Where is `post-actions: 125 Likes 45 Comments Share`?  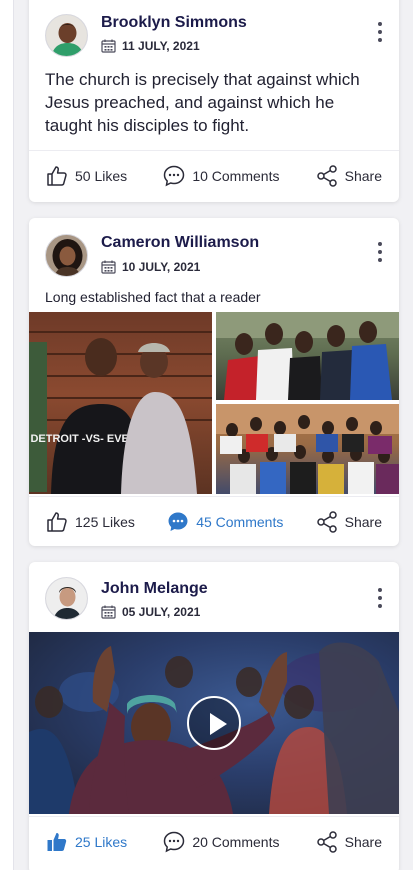 post-actions: 125 Likes 45 Comments Share is located at coordinates (214, 521).